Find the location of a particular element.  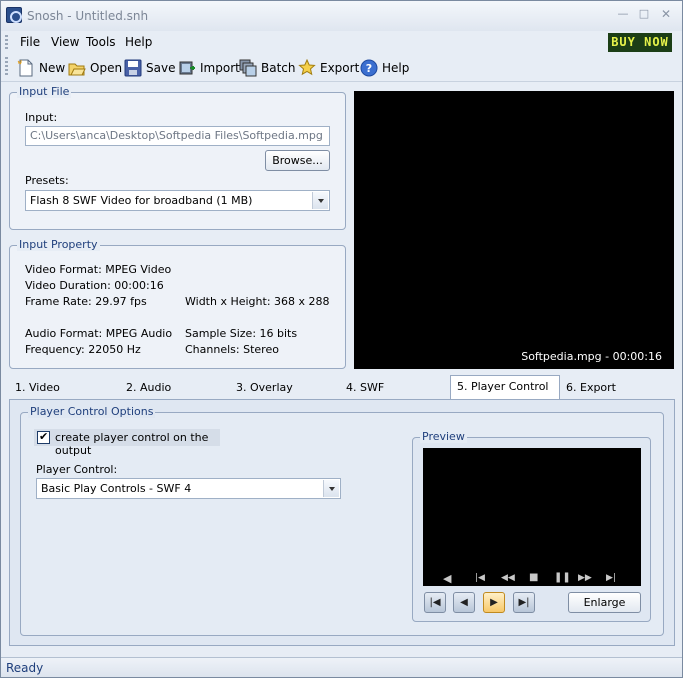

close-button: ✕ is located at coordinates (666, 14).